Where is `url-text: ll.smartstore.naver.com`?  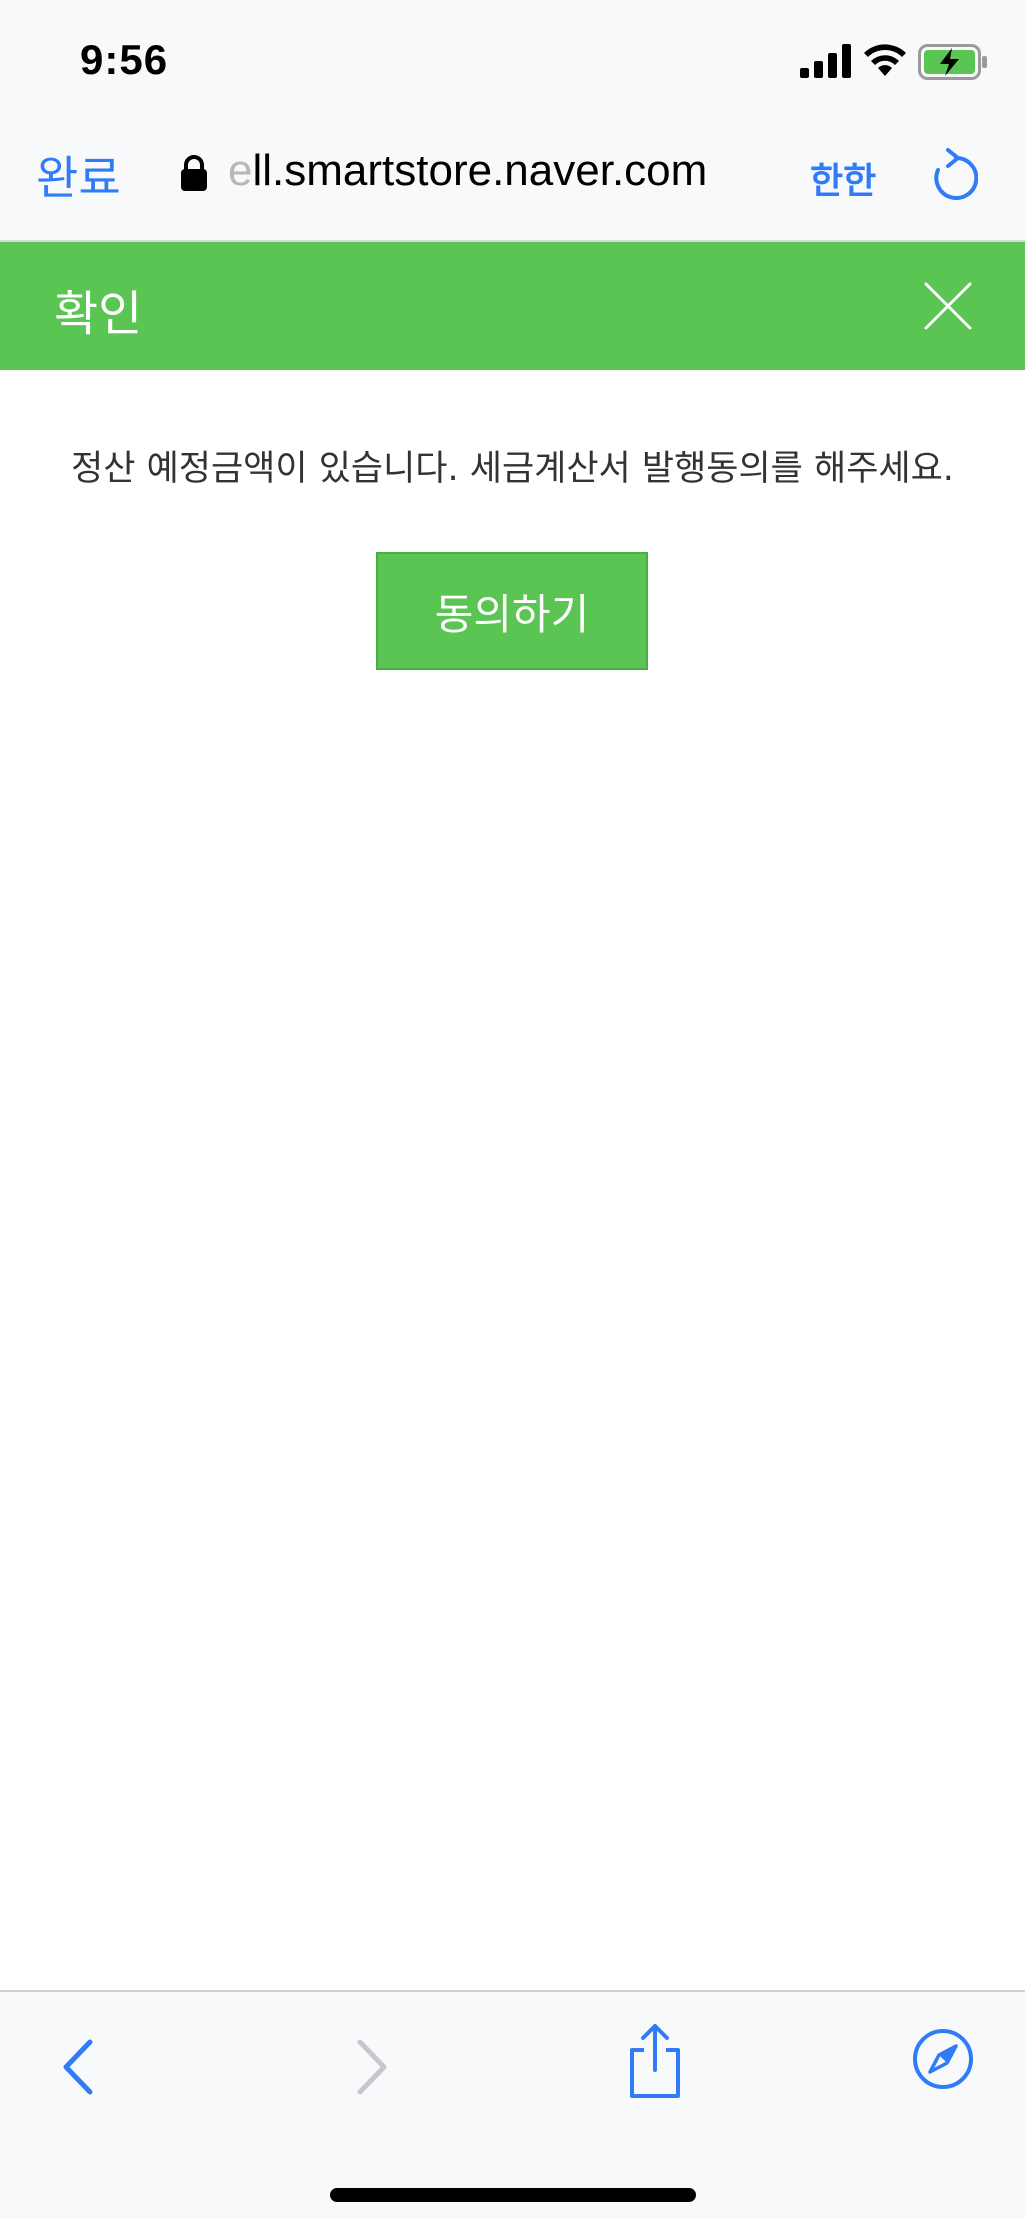 url-text: ll.smartstore.naver.com is located at coordinates (480, 170).